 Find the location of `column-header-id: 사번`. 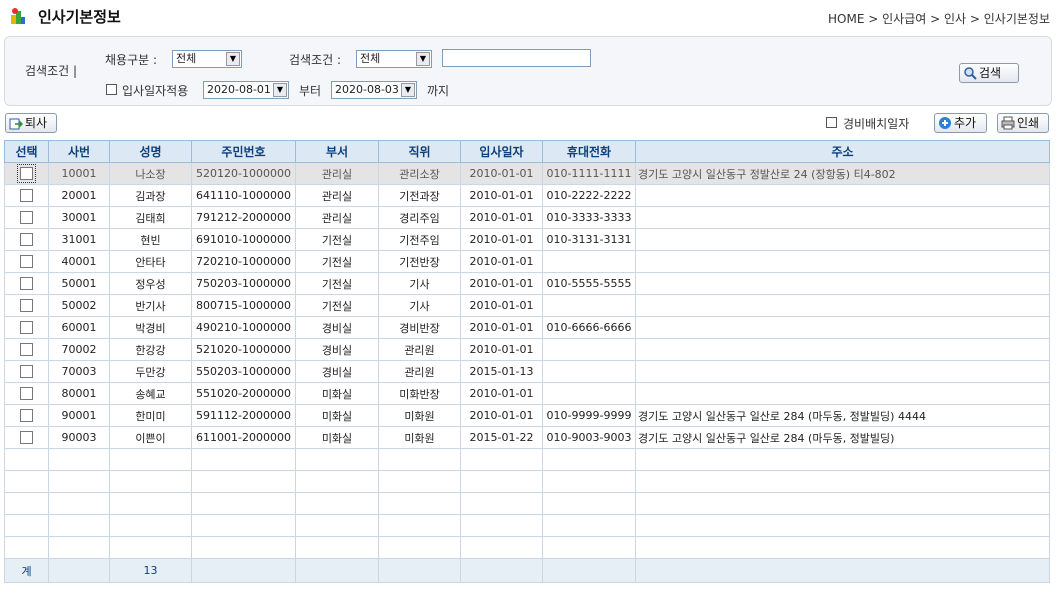

column-header-id: 사번 is located at coordinates (79, 151).